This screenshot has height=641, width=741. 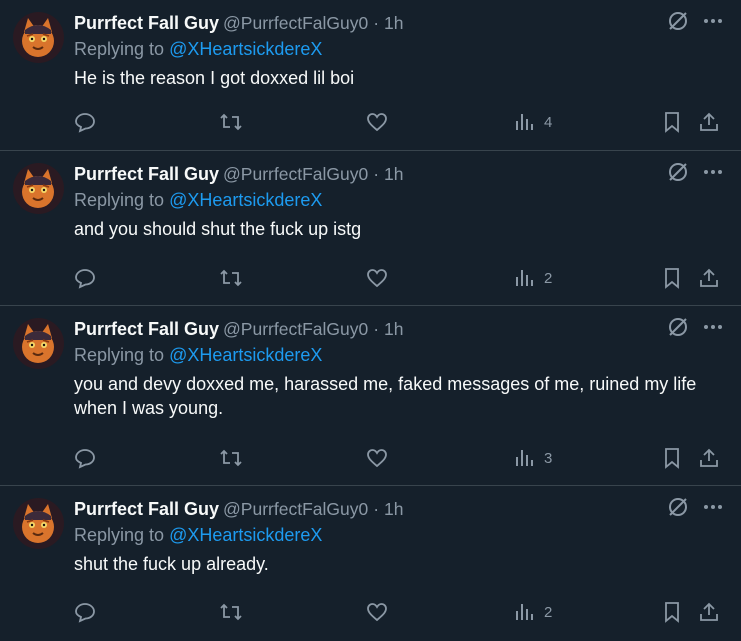 What do you see at coordinates (548, 458) in the screenshot?
I see `views-count: 3` at bounding box center [548, 458].